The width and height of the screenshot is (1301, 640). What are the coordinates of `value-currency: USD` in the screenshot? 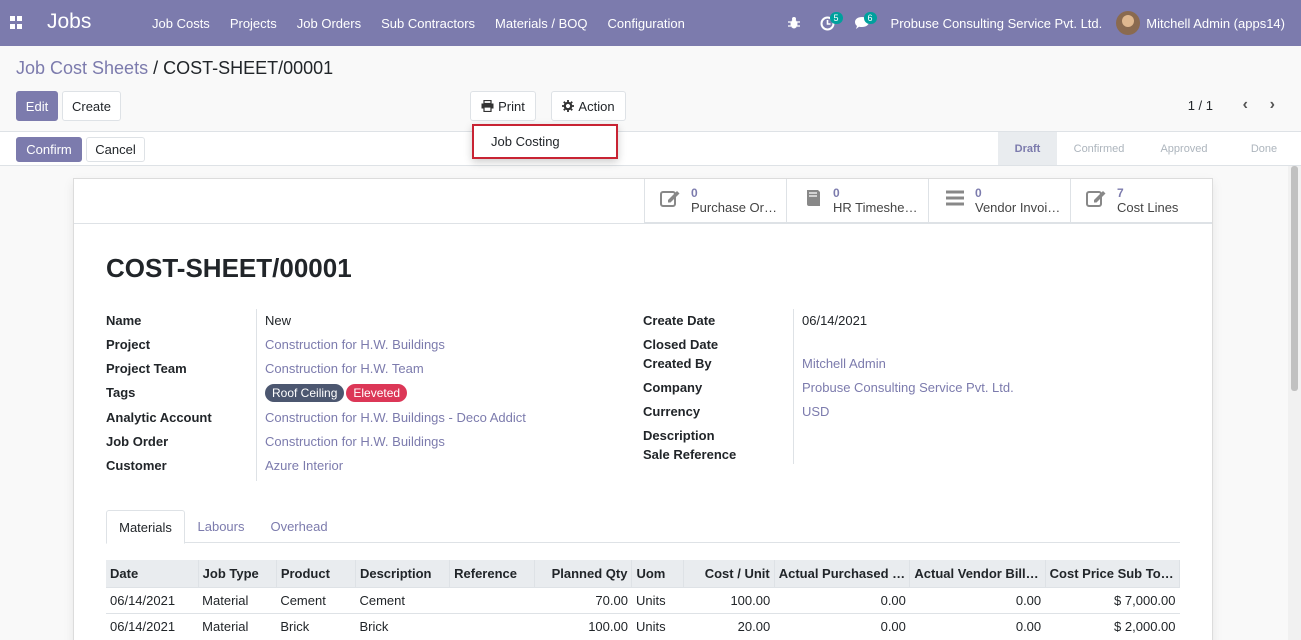 It's located at (815, 411).